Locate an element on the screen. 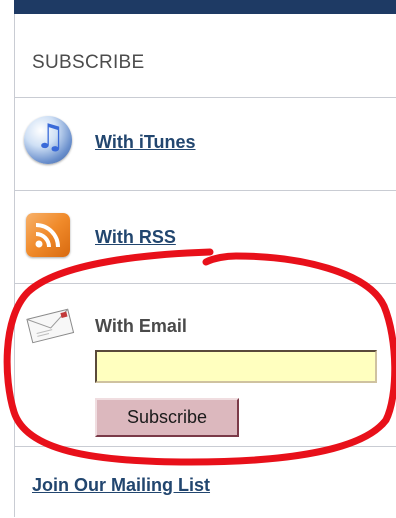 The height and width of the screenshot is (518, 396). itunes-subscribe-link: With iTunes is located at coordinates (145, 142).